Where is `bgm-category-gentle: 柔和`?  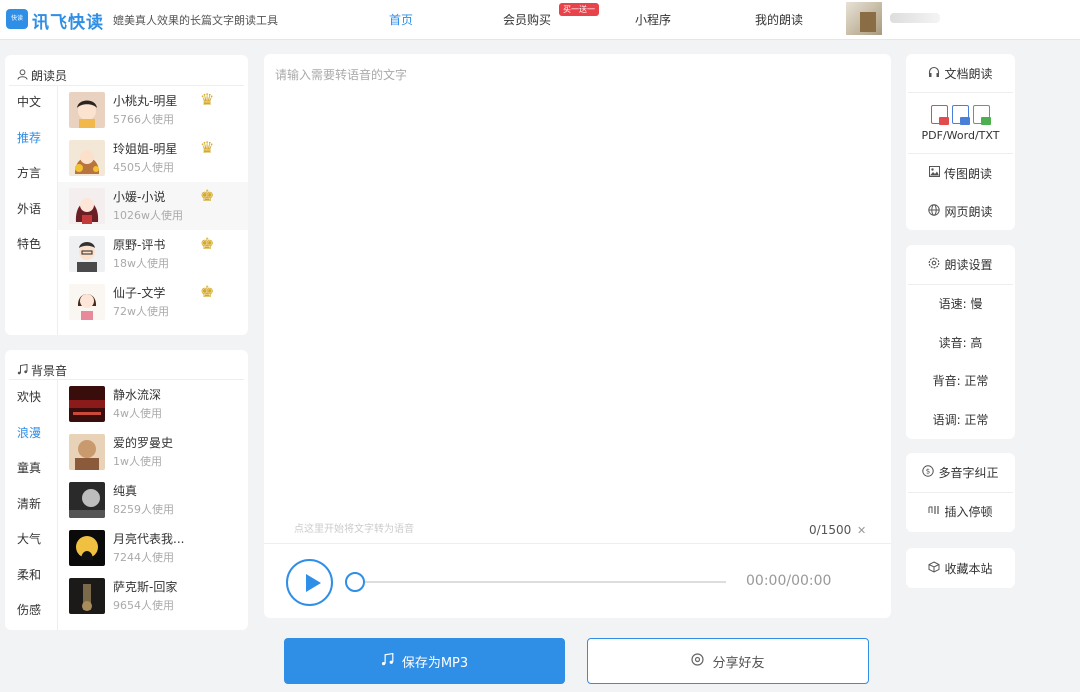
bgm-category-gentle: 柔和 is located at coordinates (31, 576).